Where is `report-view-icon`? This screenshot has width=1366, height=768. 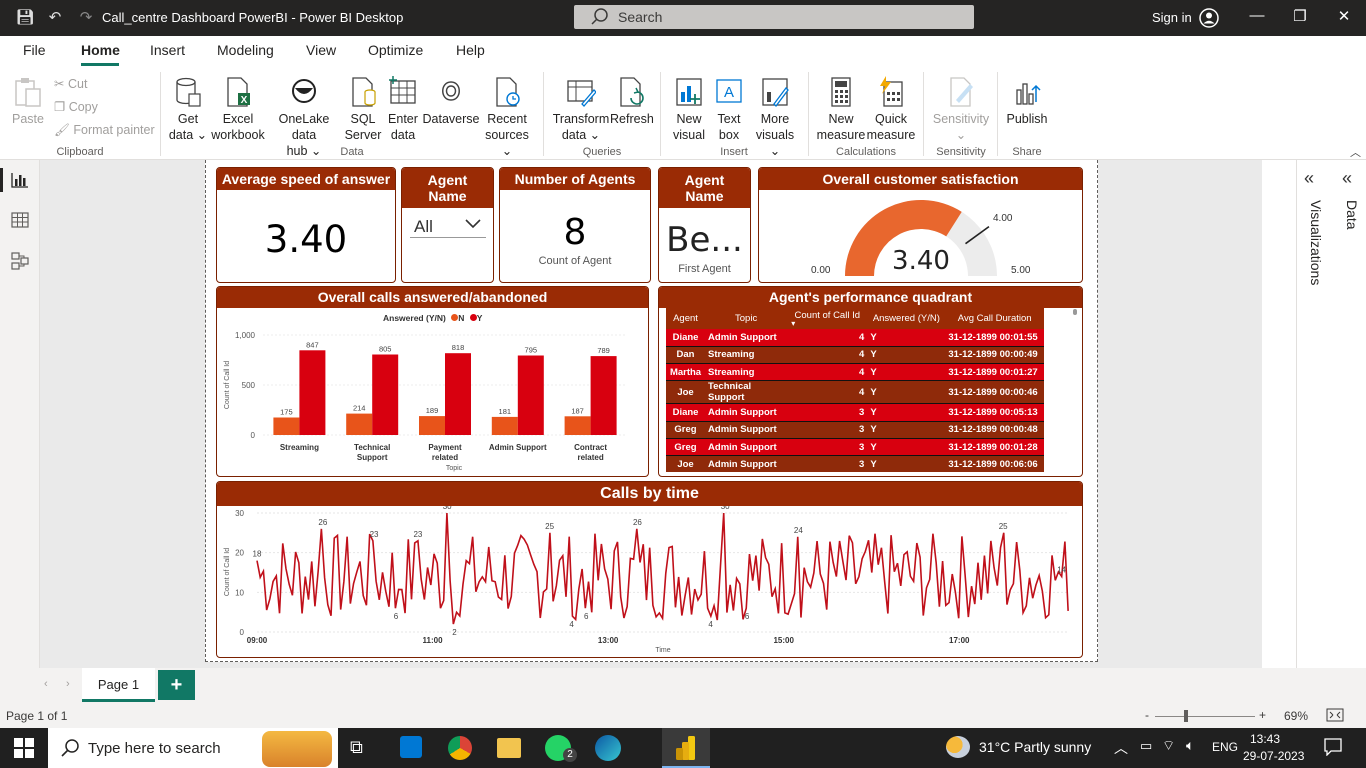
report-view-icon is located at coordinates (20, 182).